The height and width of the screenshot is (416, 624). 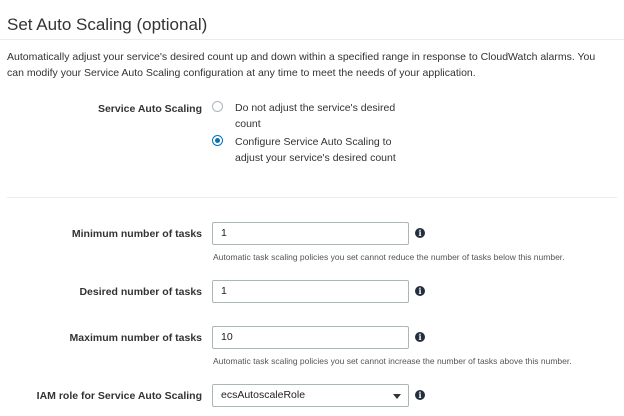 What do you see at coordinates (310, 291) in the screenshot?
I see `desired-tasks-input: 1` at bounding box center [310, 291].